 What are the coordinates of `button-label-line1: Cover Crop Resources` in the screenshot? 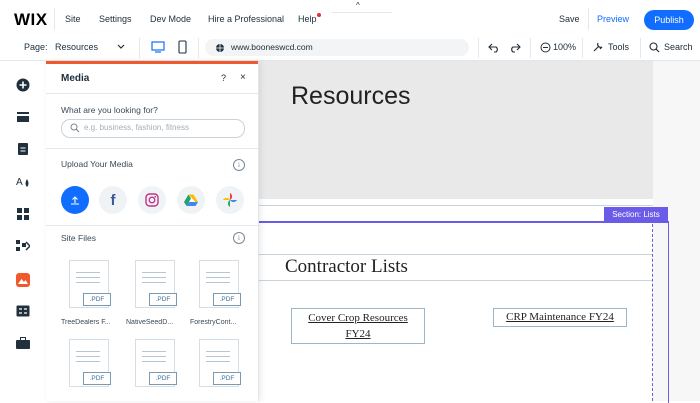 It's located at (358, 318).